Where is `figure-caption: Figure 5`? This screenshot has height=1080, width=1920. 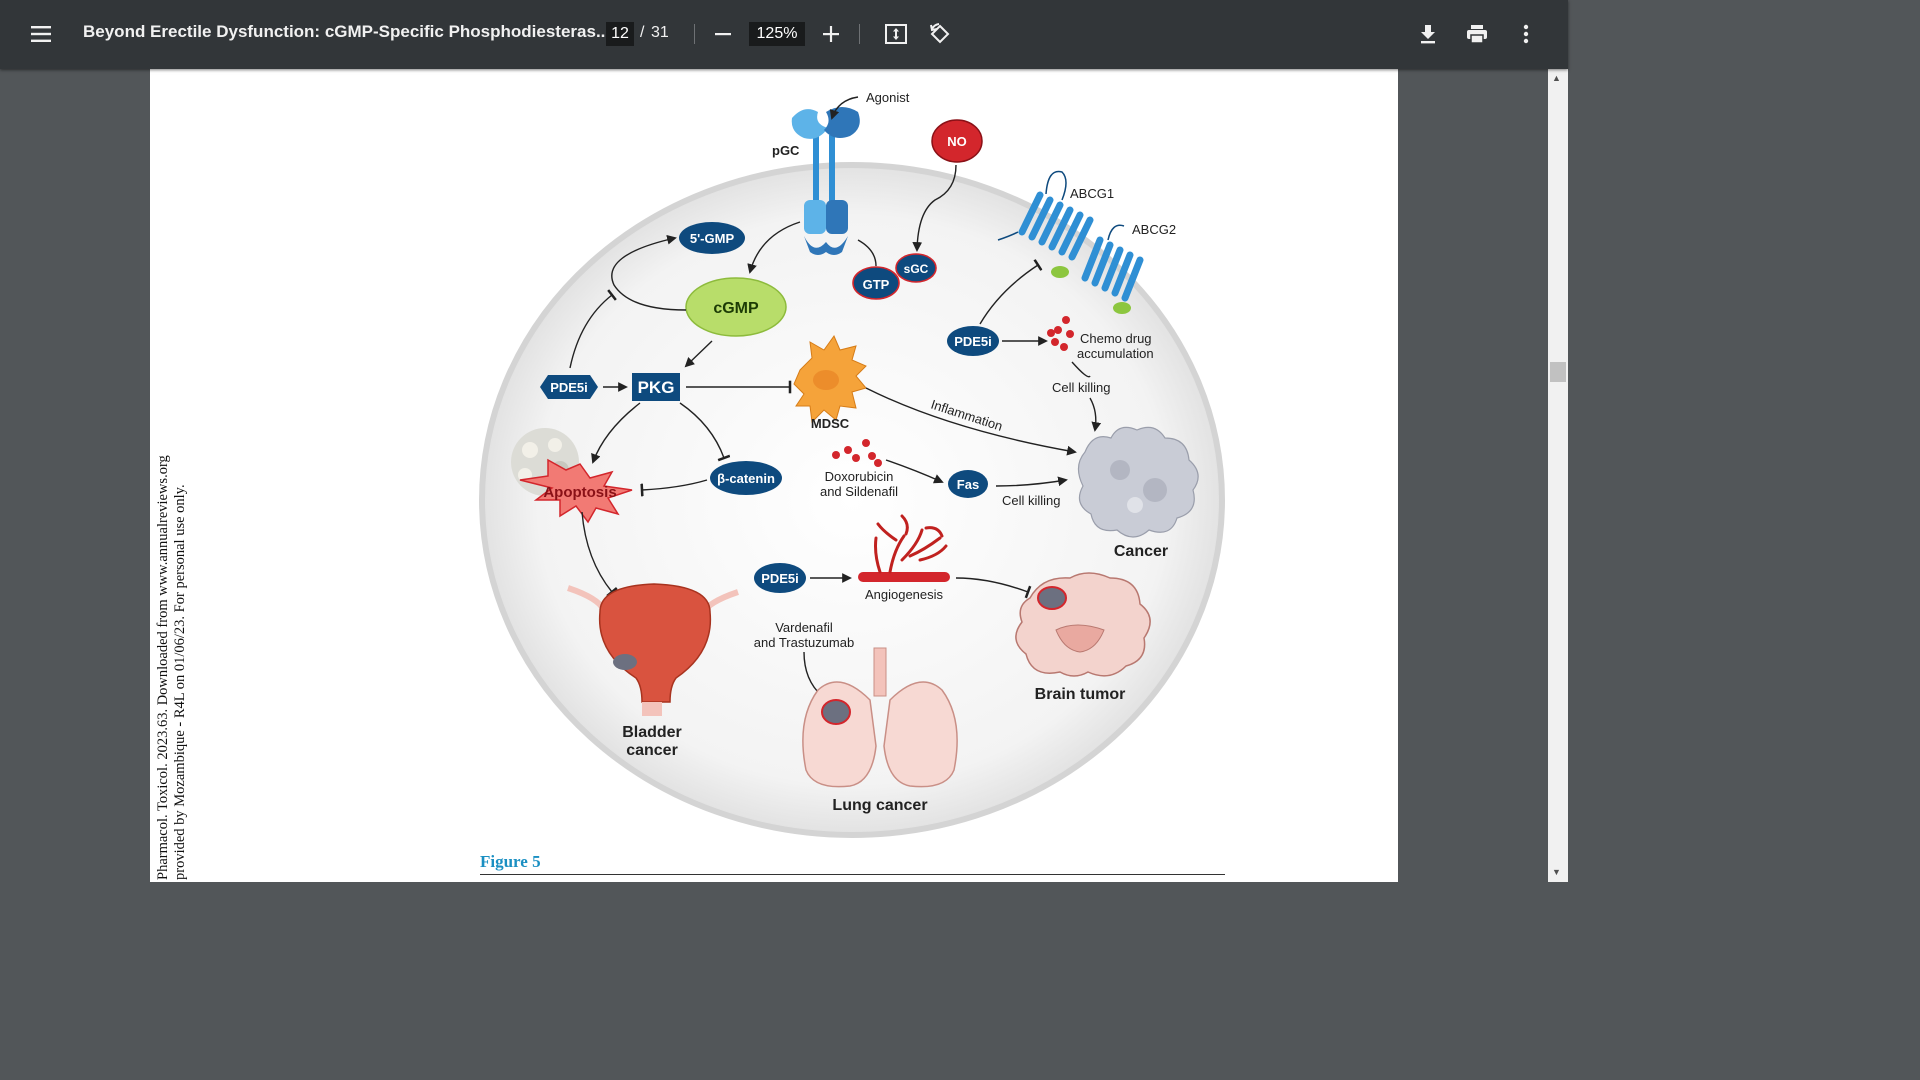
figure-caption: Figure 5 is located at coordinates (510, 861).